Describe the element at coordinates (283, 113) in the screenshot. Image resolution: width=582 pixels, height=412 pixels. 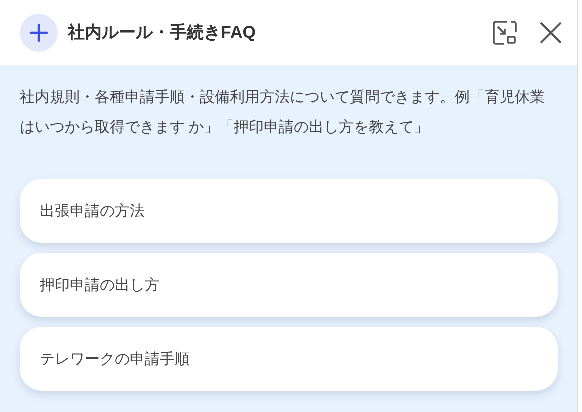
I see `description-text: 社内規則・各種申請手順・設備利用方法について質問できます。例「育児休業はいつから取得できます か」「押印申請の出し方を教えて」` at that location.